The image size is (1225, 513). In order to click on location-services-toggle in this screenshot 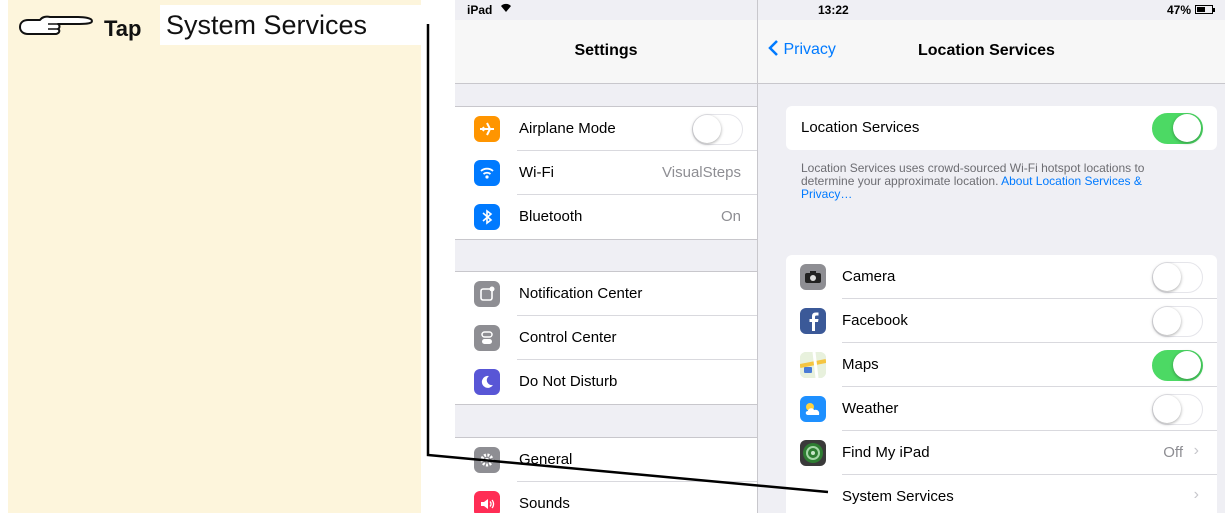, I will do `click(1177, 128)`.